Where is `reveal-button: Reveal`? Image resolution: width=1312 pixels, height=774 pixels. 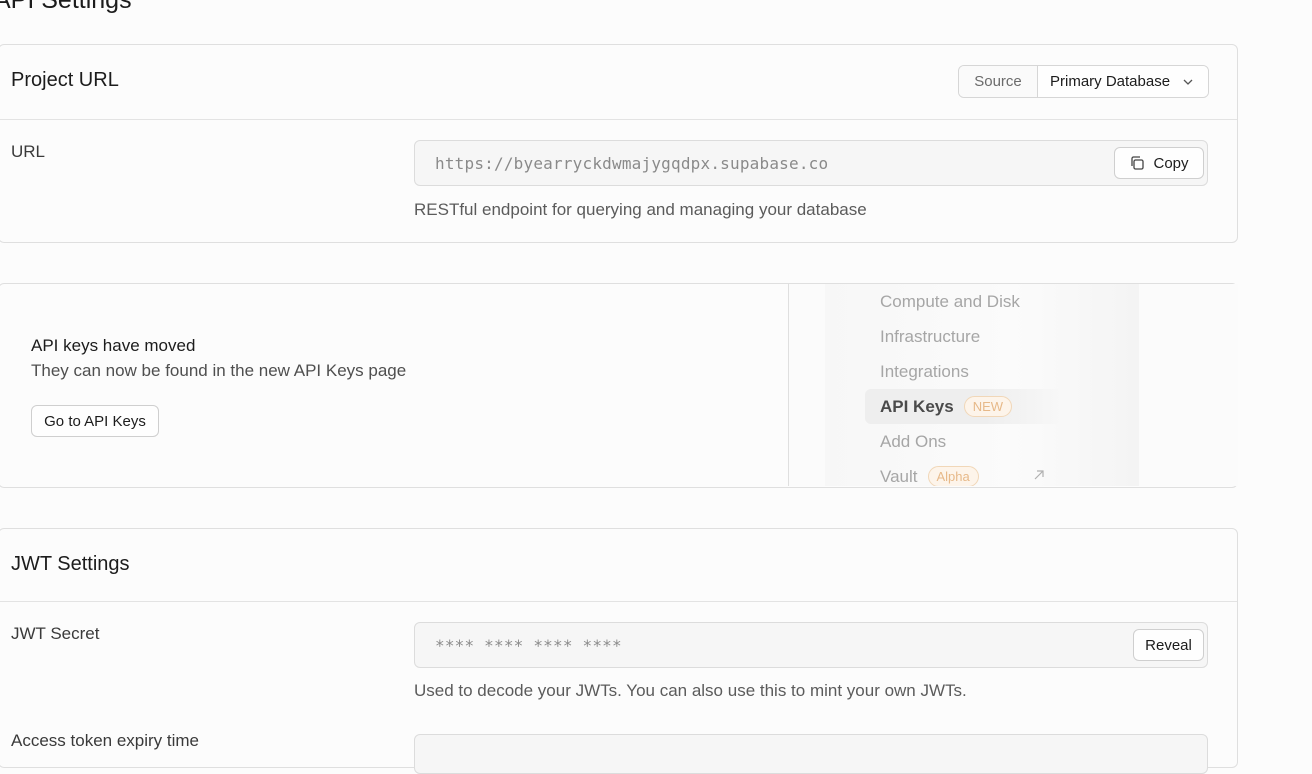 reveal-button: Reveal is located at coordinates (1168, 645).